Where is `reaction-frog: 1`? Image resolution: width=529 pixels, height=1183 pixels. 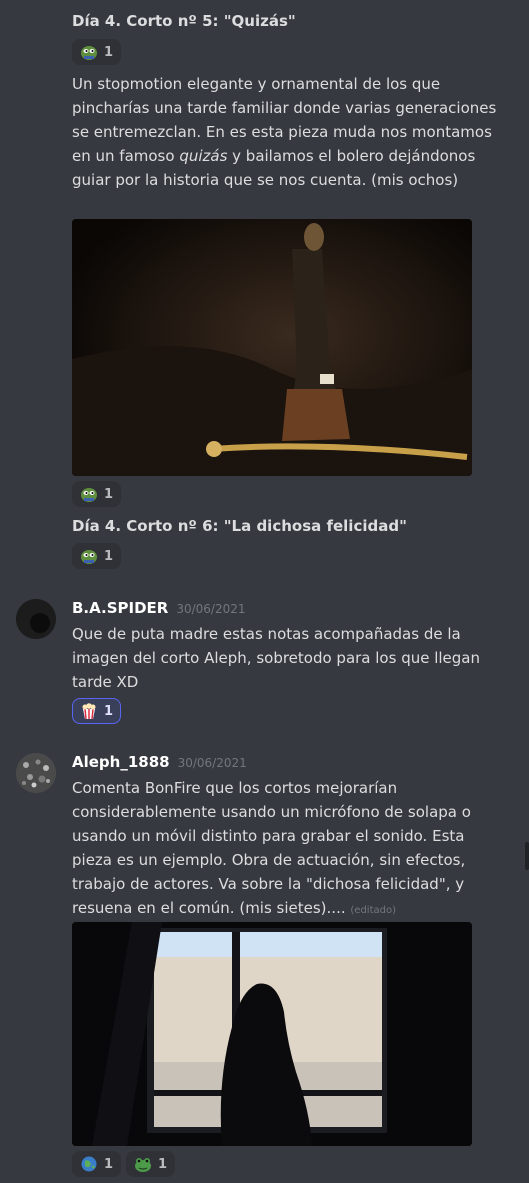 reaction-frog: 1 is located at coordinates (151, 1164).